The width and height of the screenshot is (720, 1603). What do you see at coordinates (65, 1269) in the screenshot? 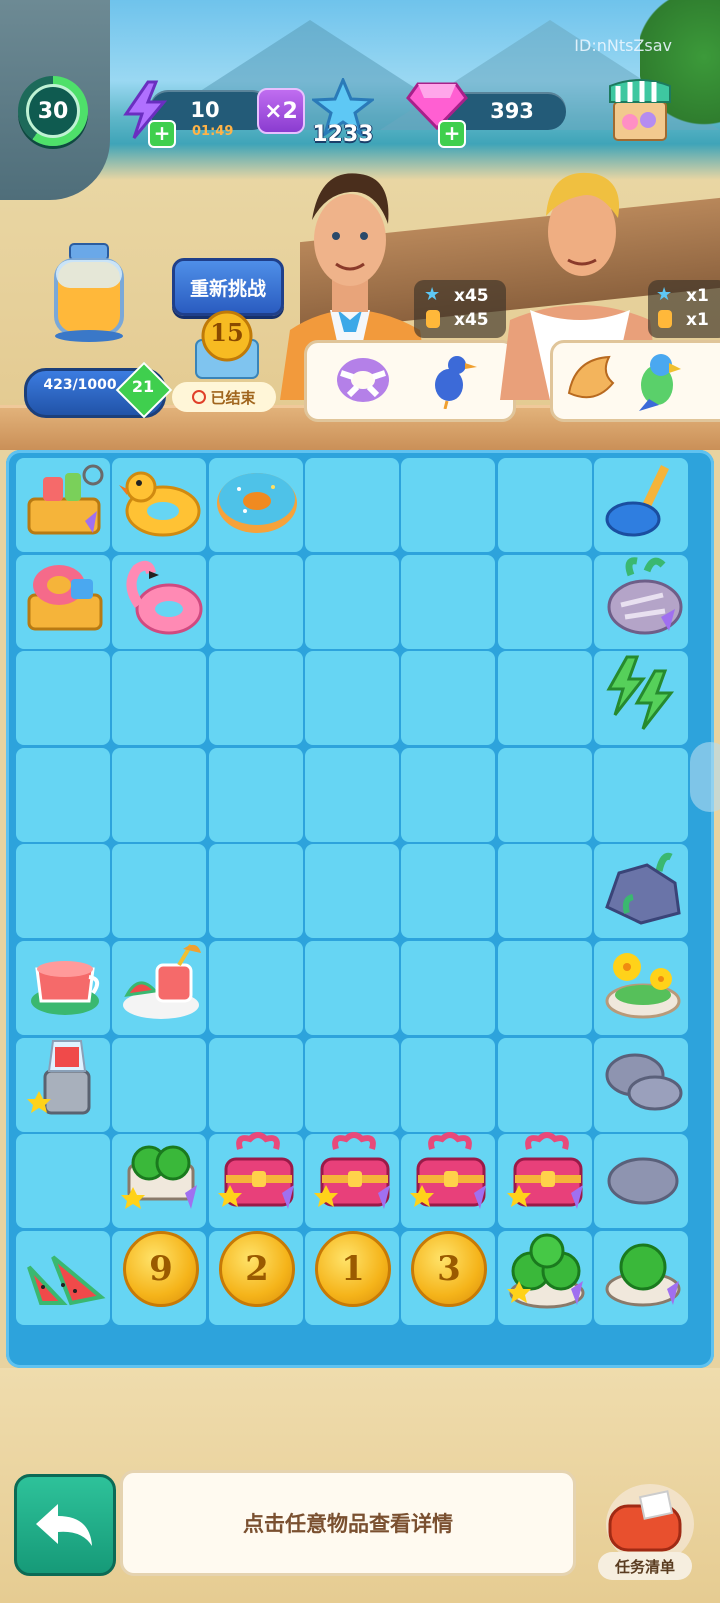
I see `watermelon-slices-item` at bounding box center [65, 1269].